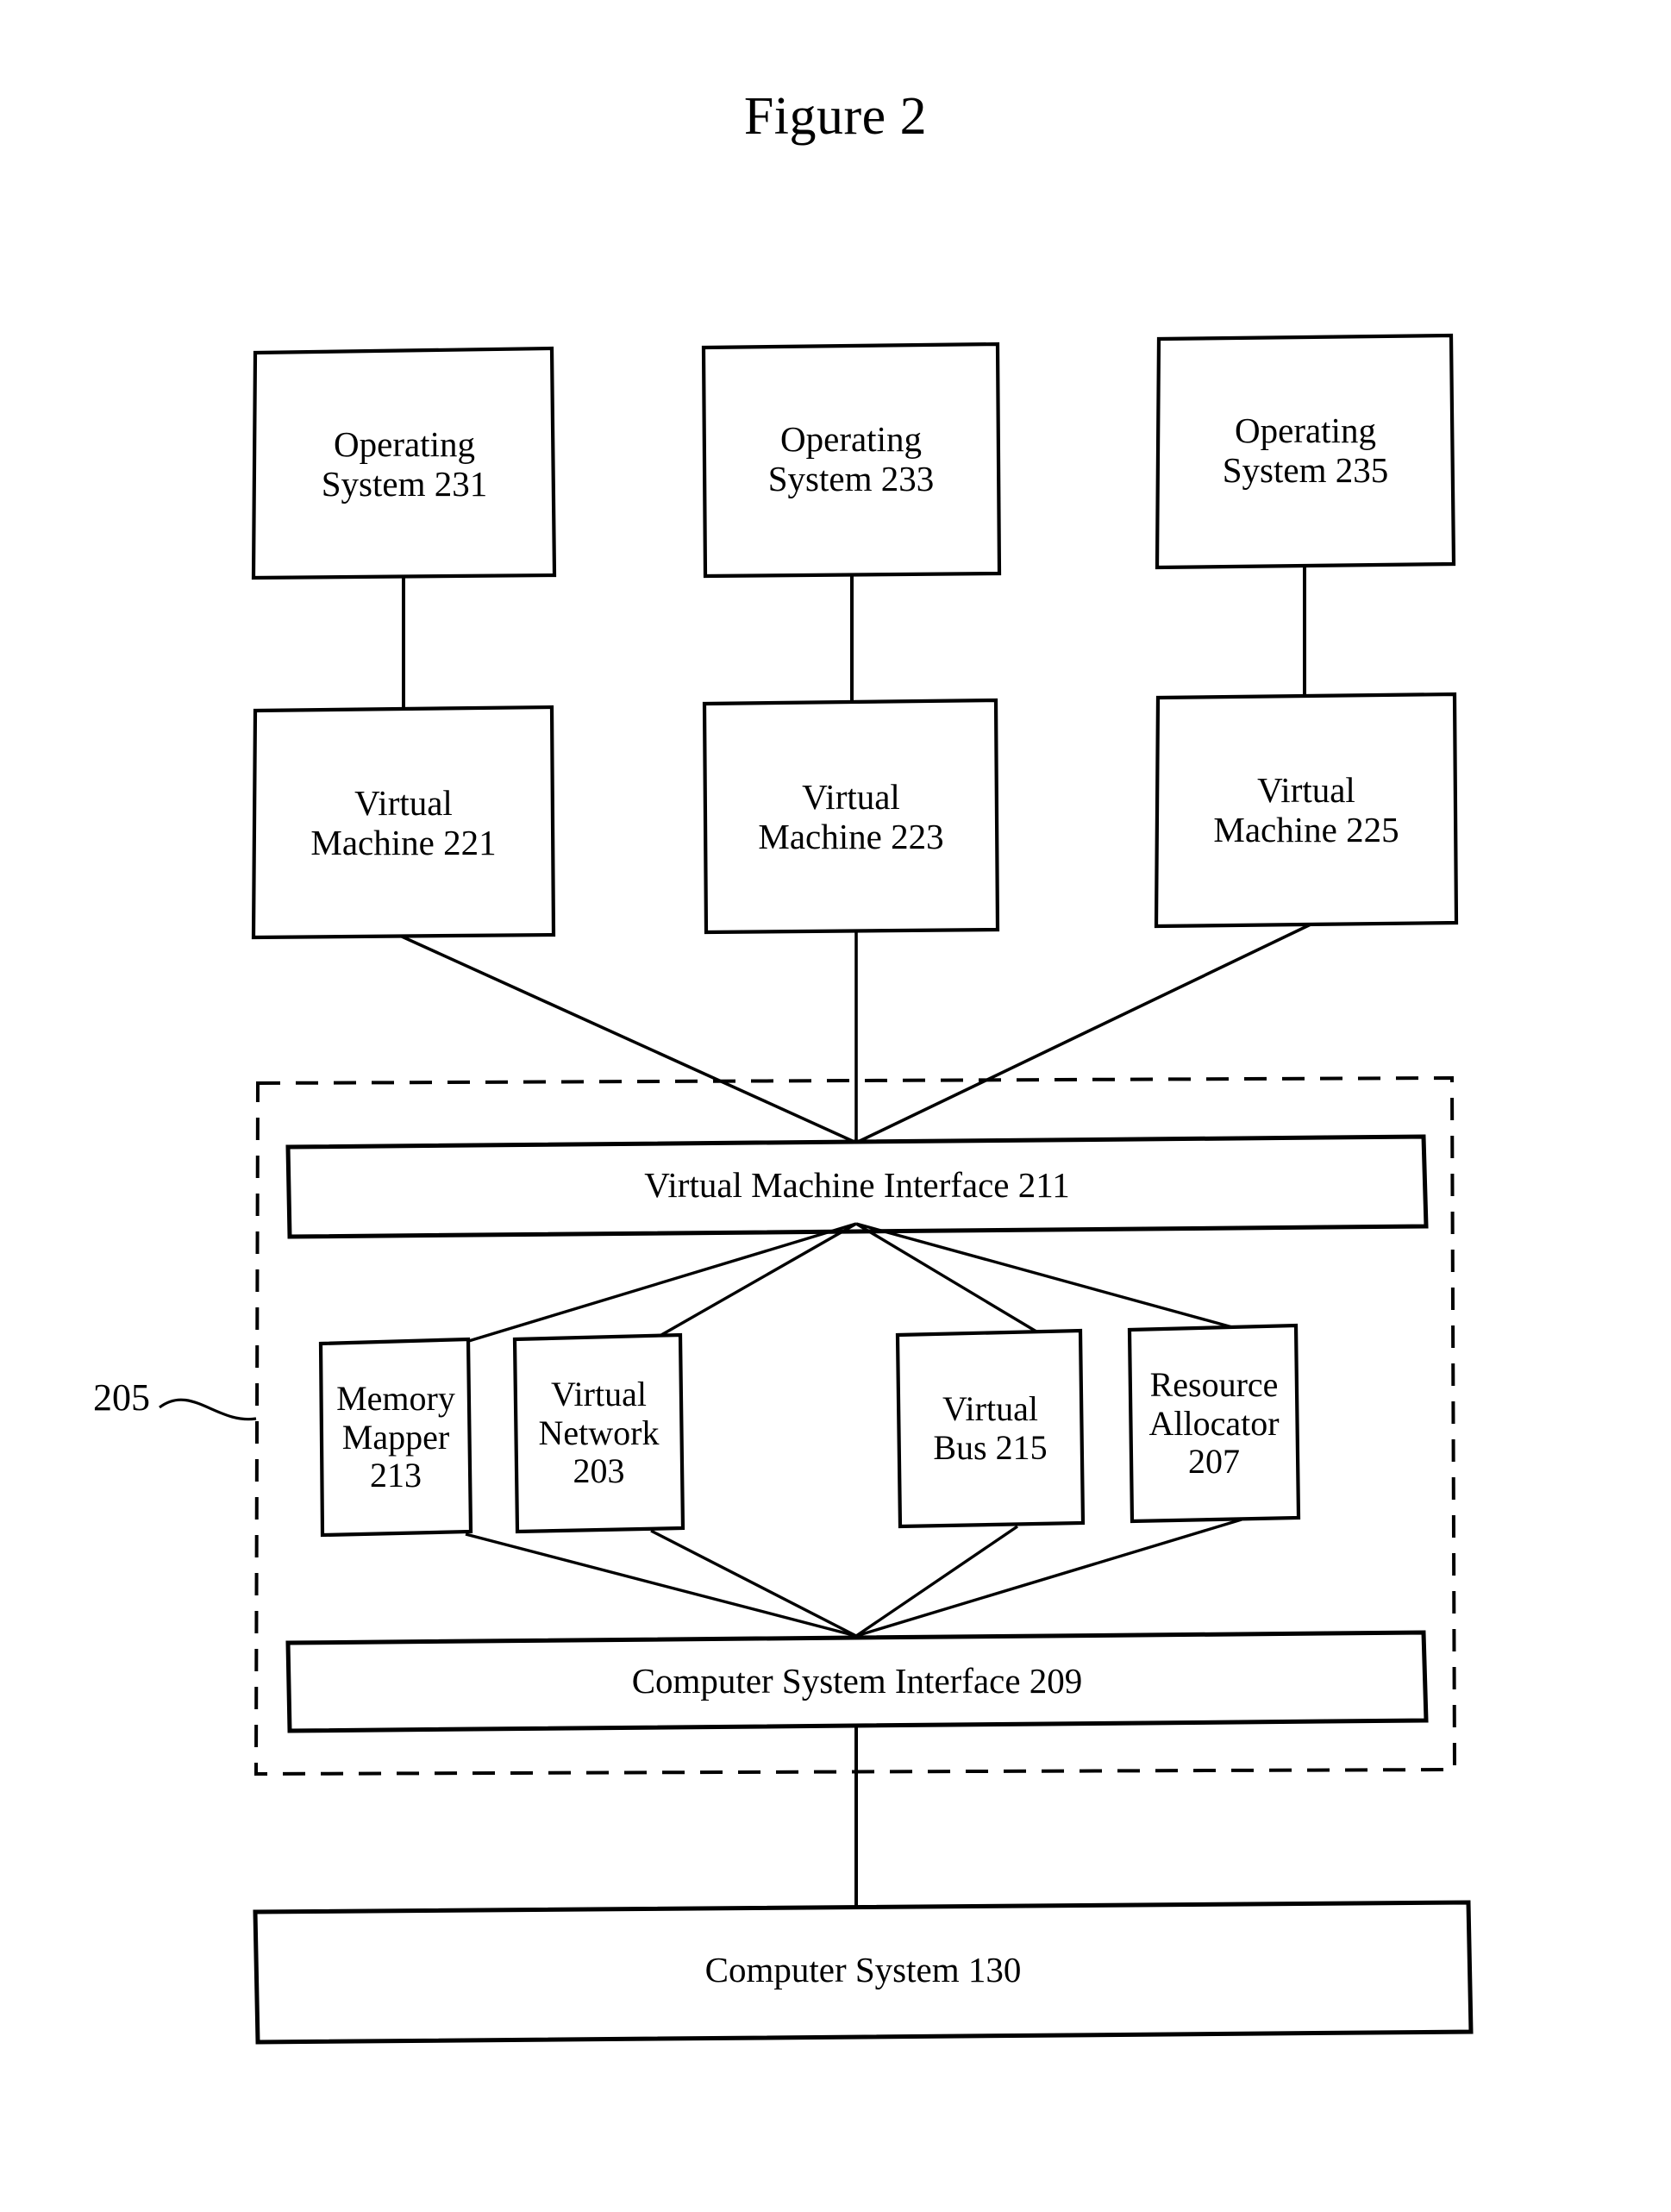 This screenshot has height=2212, width=1671. Describe the element at coordinates (857, 1681) in the screenshot. I see `csi-209-box` at that location.